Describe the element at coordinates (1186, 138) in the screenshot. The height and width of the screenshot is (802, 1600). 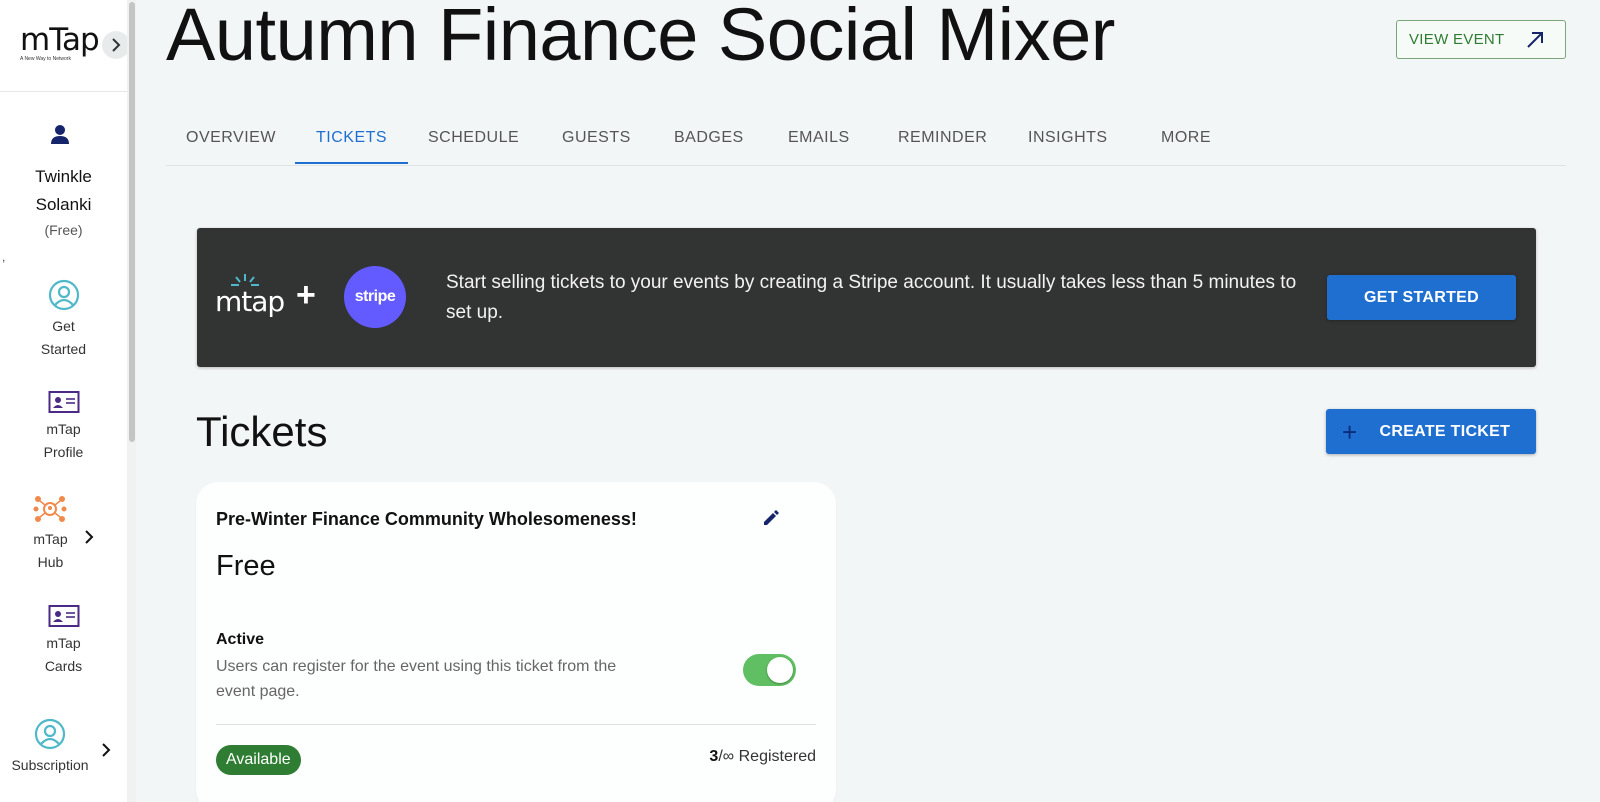
I see `tab-more: MORE` at that location.